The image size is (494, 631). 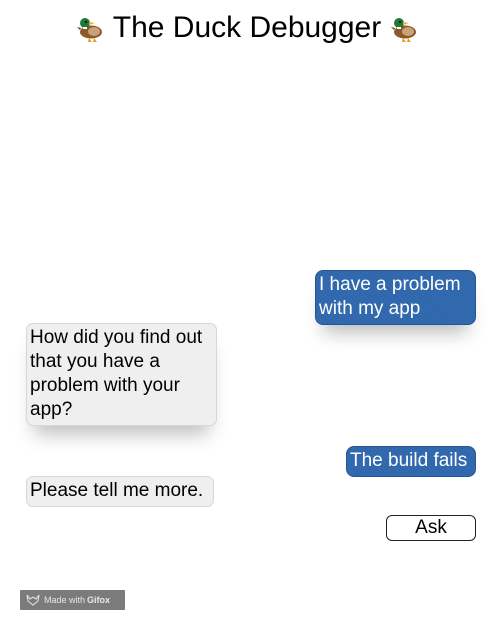 What do you see at coordinates (65, 600) in the screenshot?
I see `watermark-prefix: Made with` at bounding box center [65, 600].